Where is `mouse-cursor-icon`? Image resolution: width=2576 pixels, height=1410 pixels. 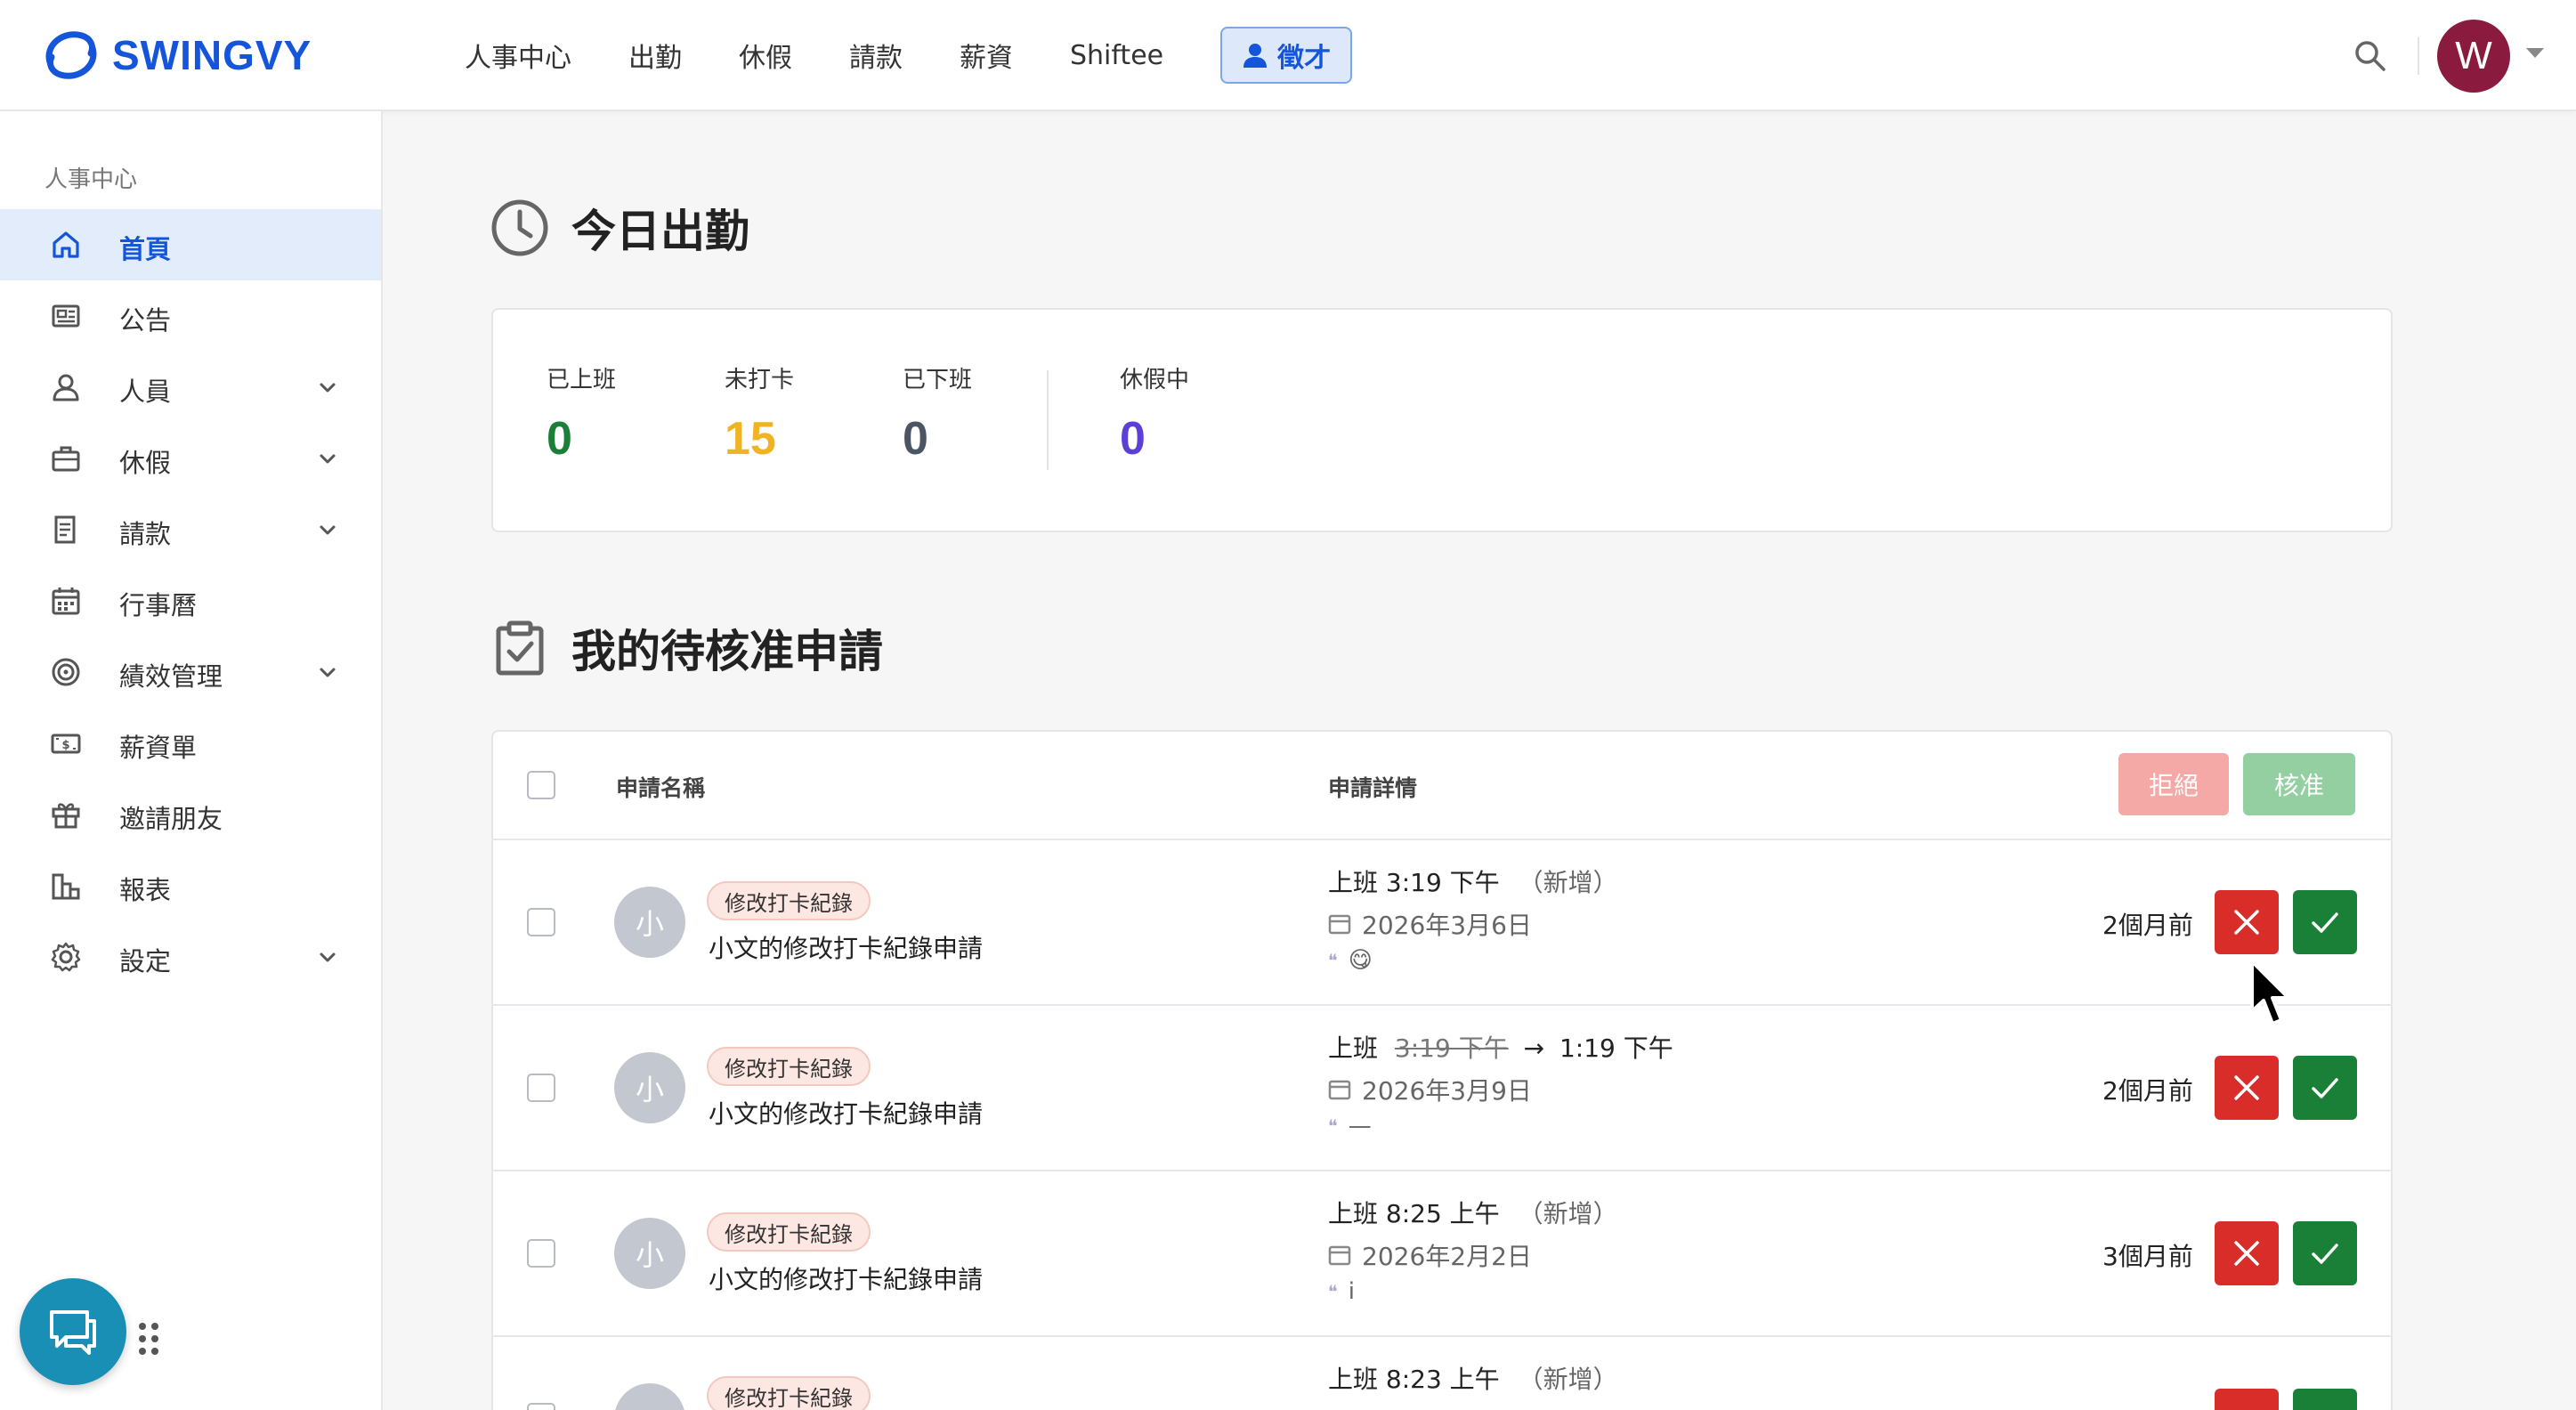 mouse-cursor-icon is located at coordinates (2270, 992).